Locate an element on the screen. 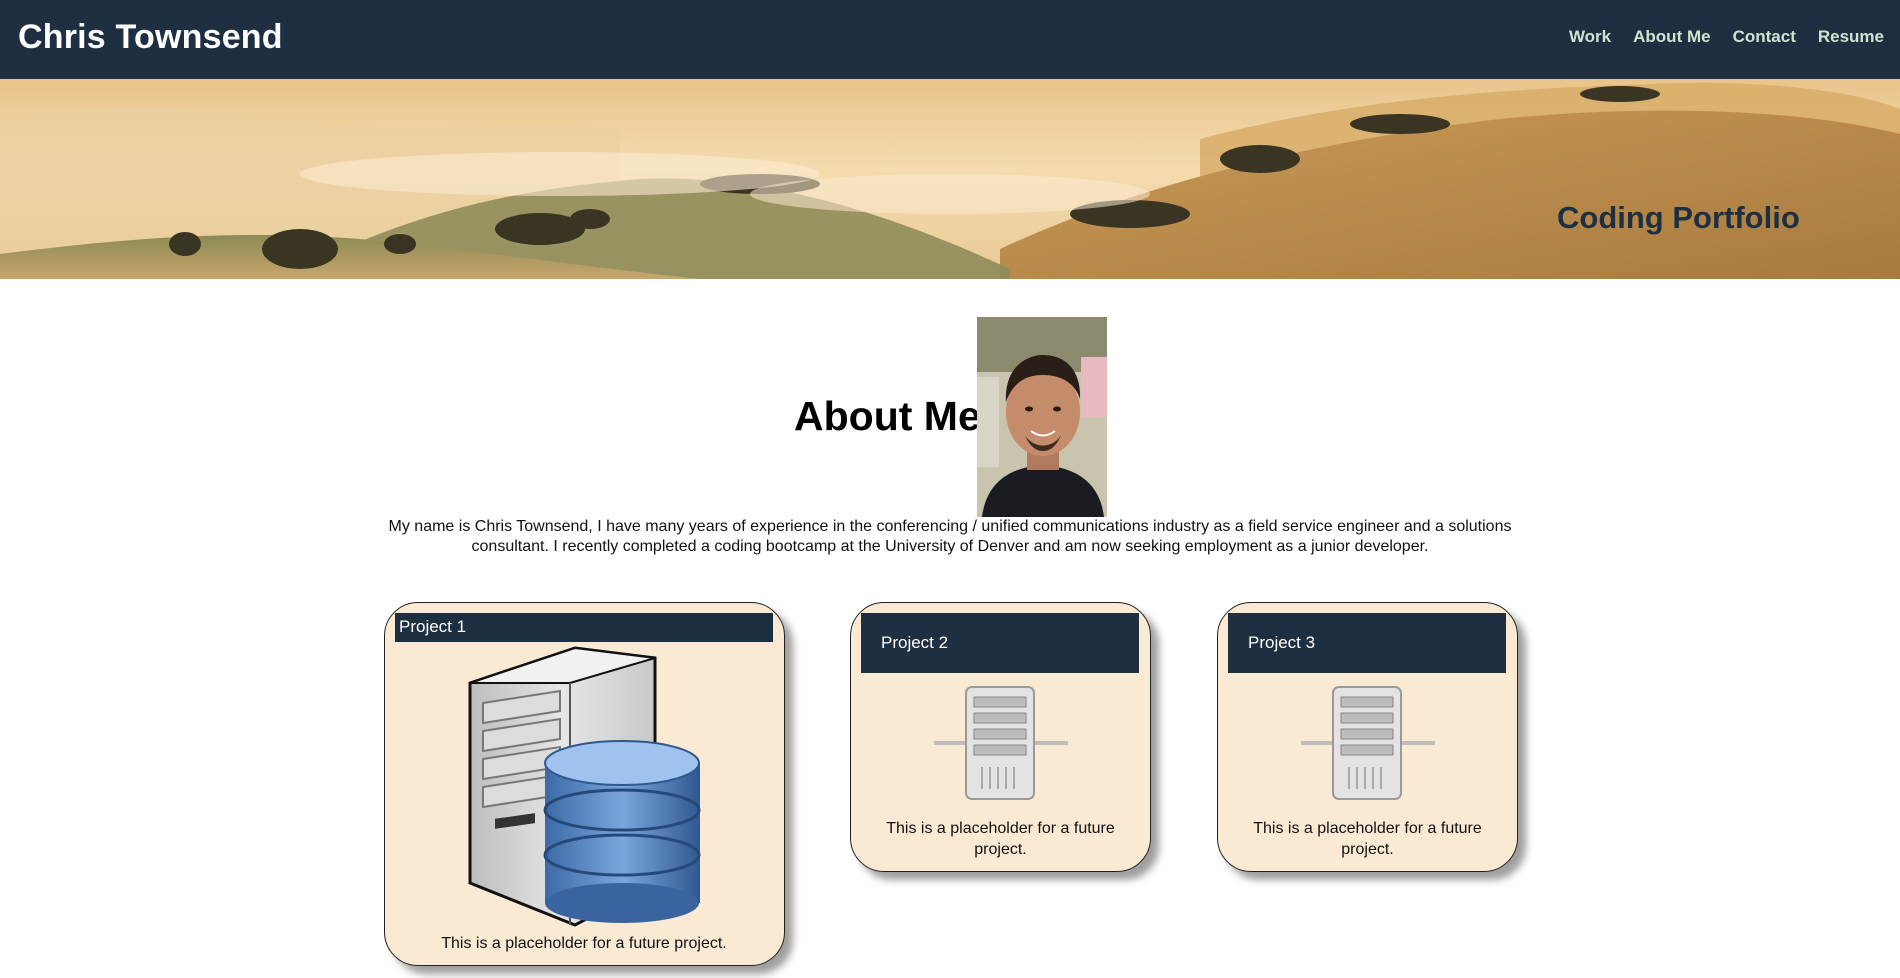 The height and width of the screenshot is (978, 1900). nav-link-about-me: About Me is located at coordinates (1671, 37).